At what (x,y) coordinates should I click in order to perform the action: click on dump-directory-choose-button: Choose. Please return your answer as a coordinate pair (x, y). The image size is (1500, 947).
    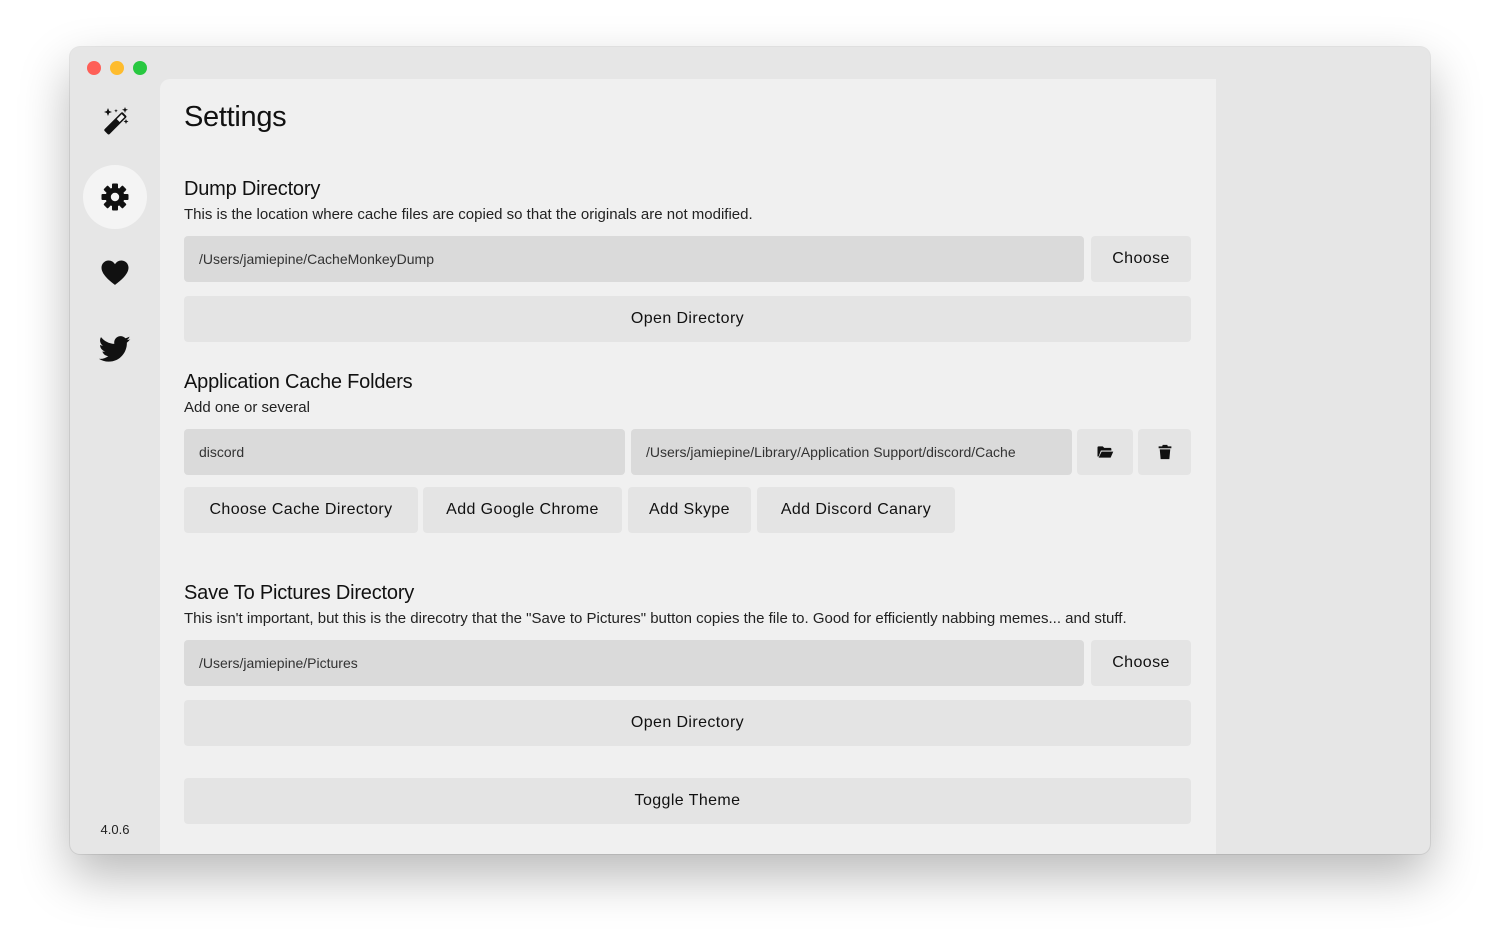
    Looking at the image, I should click on (1141, 259).